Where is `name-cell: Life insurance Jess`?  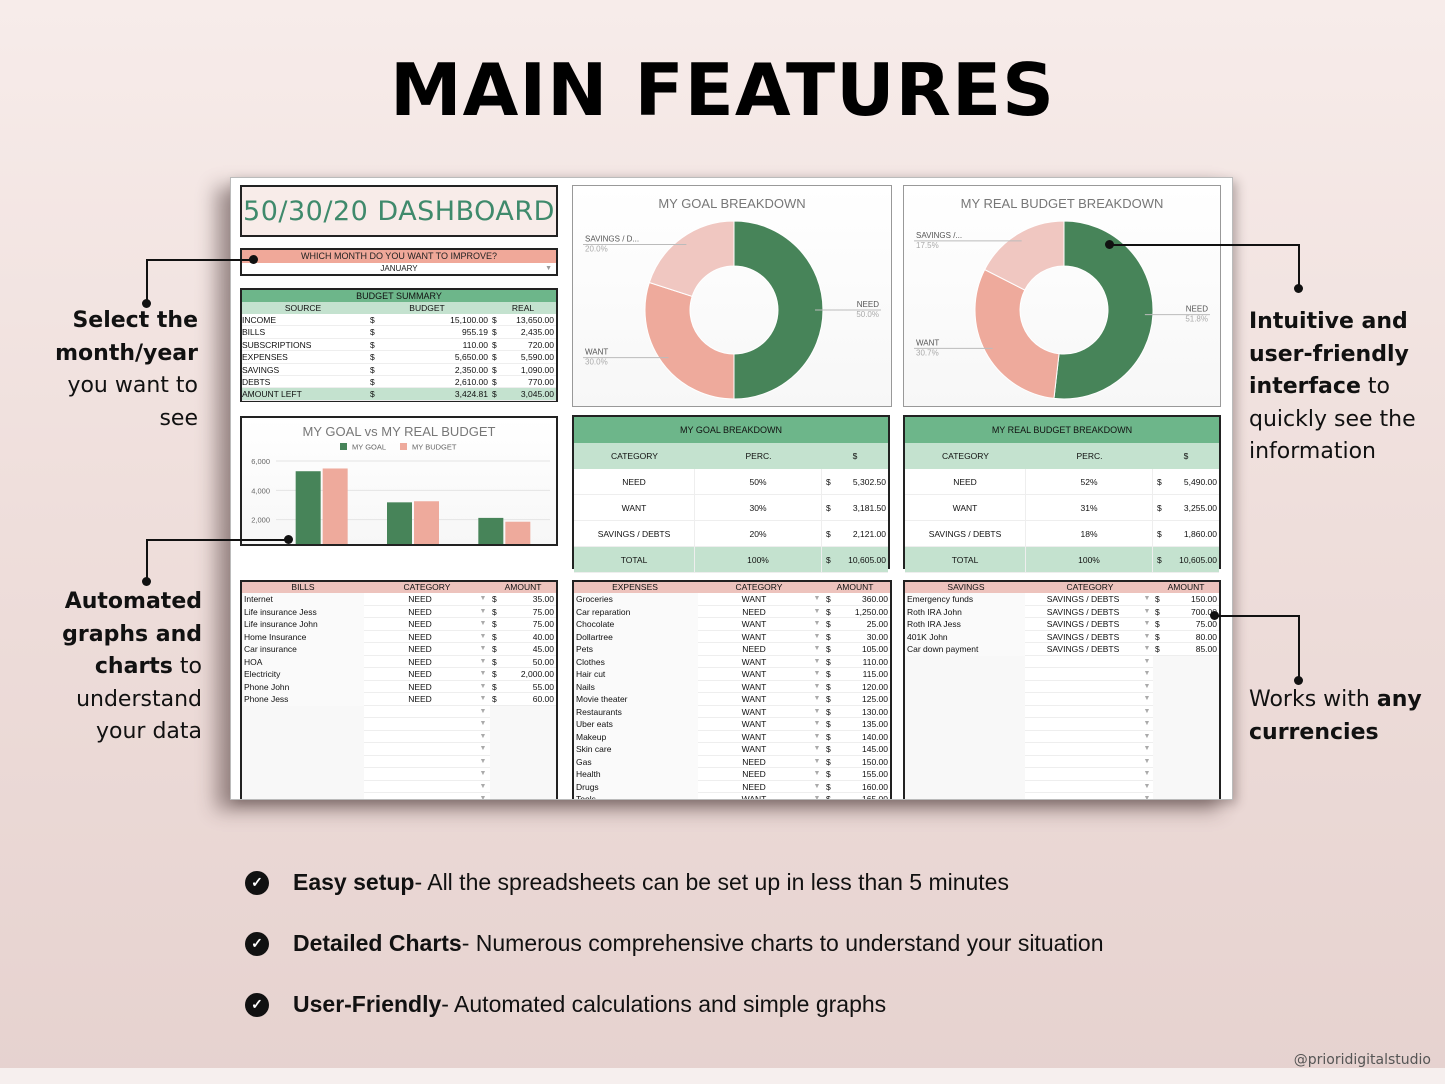
name-cell: Life insurance Jess is located at coordinates (303, 611).